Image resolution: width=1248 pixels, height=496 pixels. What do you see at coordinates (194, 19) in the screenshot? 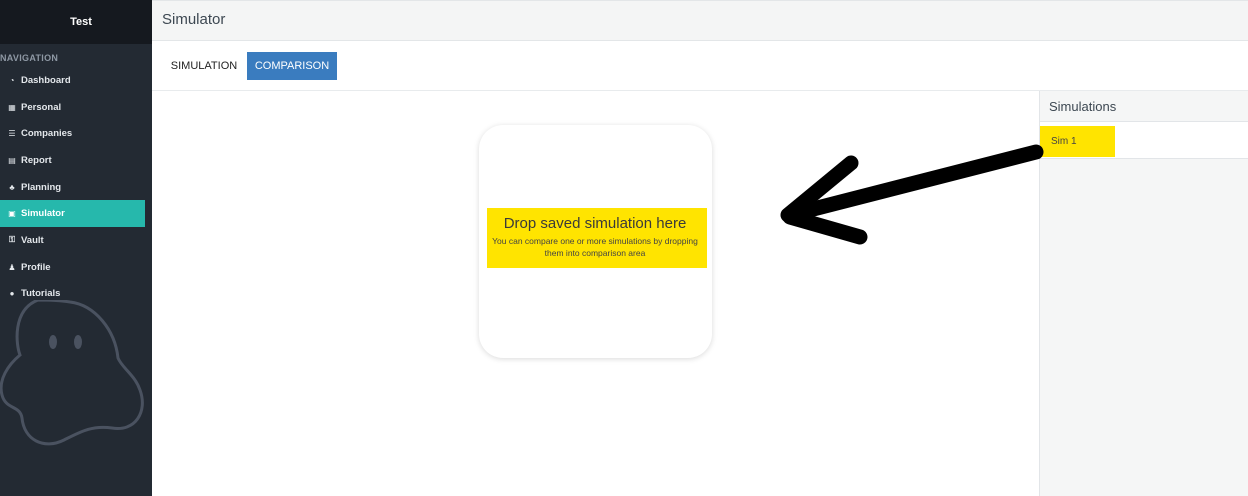
I see `page-title: Simulator` at bounding box center [194, 19].